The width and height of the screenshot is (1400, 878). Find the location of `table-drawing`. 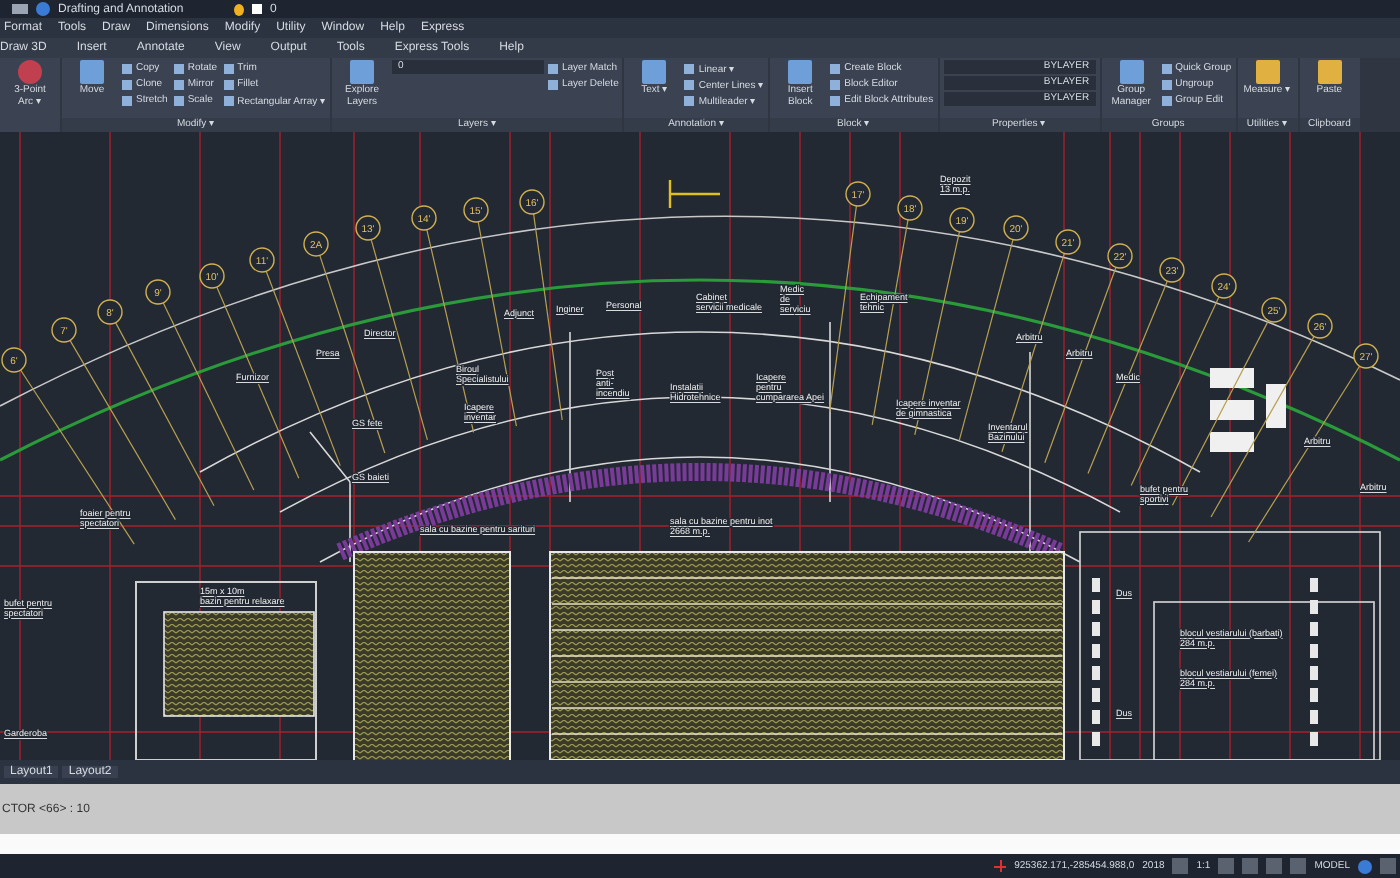

table-drawing is located at coordinates (1248, 410).